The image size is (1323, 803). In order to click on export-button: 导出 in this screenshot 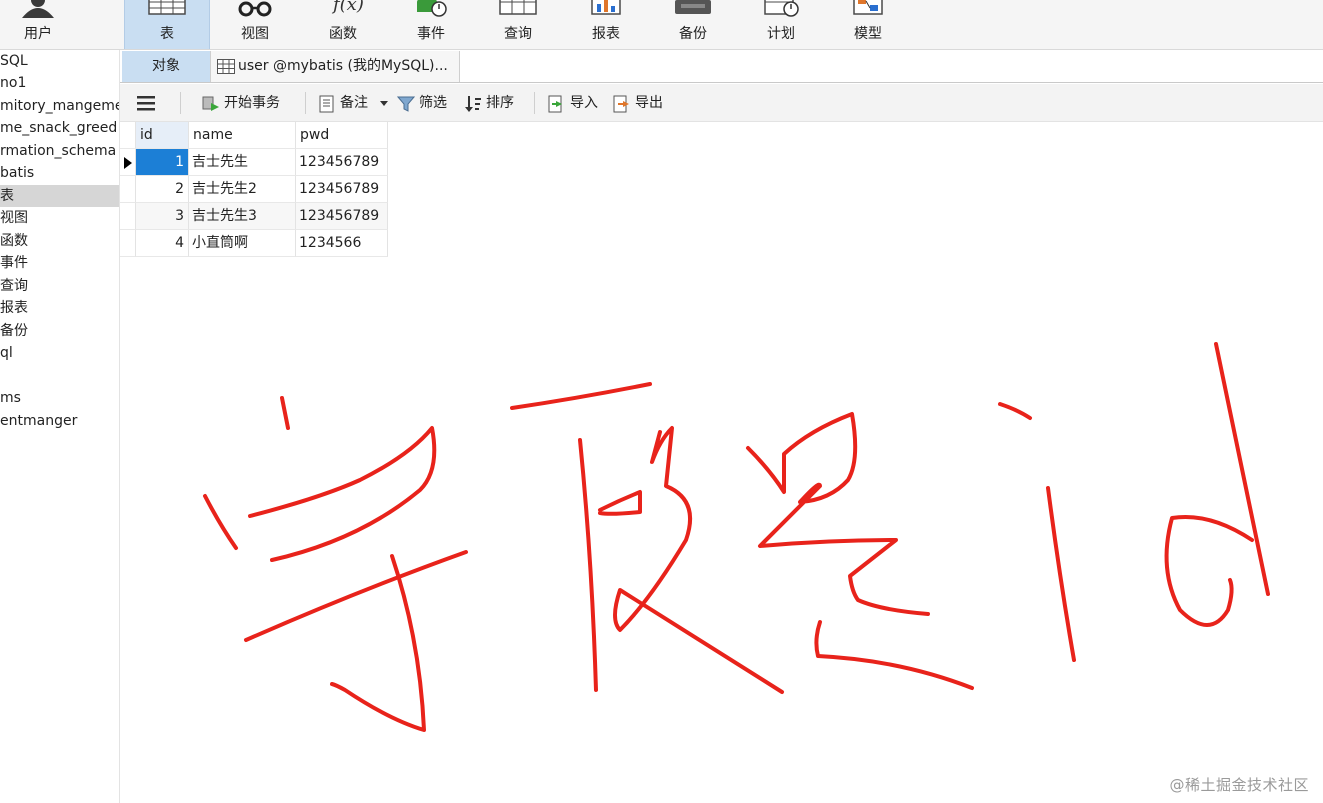, I will do `click(643, 103)`.